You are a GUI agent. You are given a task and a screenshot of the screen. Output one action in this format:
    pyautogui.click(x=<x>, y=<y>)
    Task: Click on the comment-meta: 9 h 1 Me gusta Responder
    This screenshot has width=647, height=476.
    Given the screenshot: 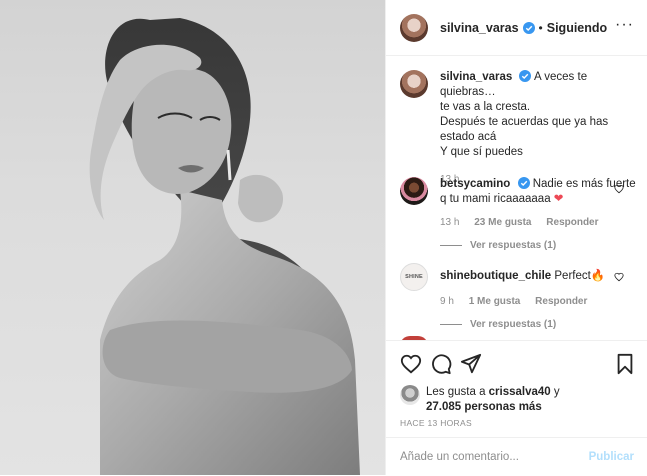 What is the action you would take?
    pyautogui.click(x=538, y=301)
    